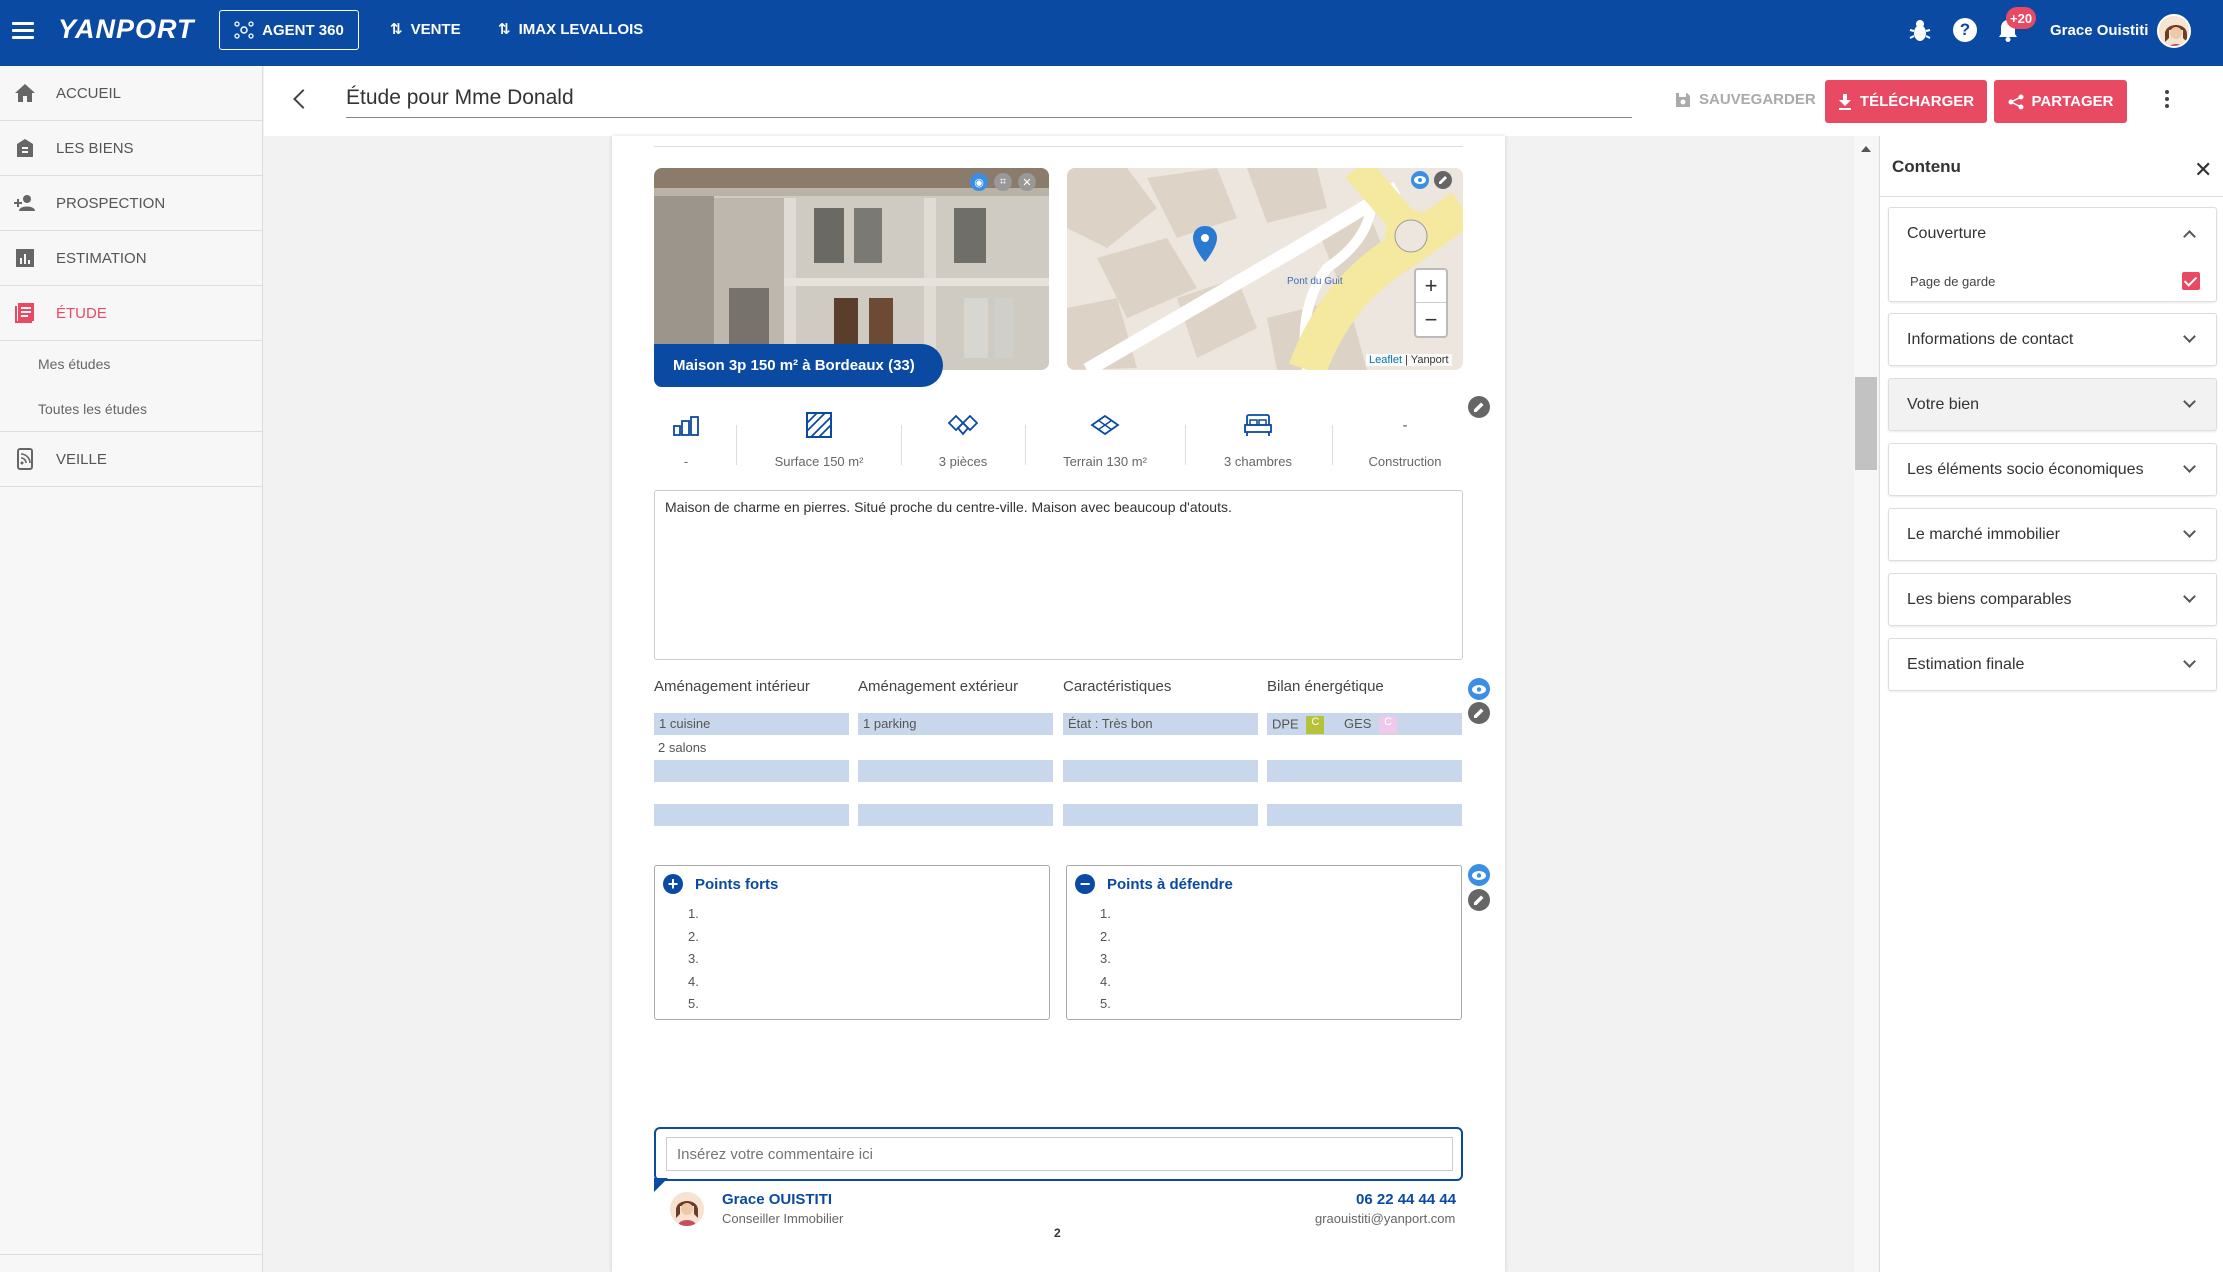 This screenshot has width=2223, height=1272. What do you see at coordinates (1405, 461) in the screenshot?
I see `feature-label: Construction` at bounding box center [1405, 461].